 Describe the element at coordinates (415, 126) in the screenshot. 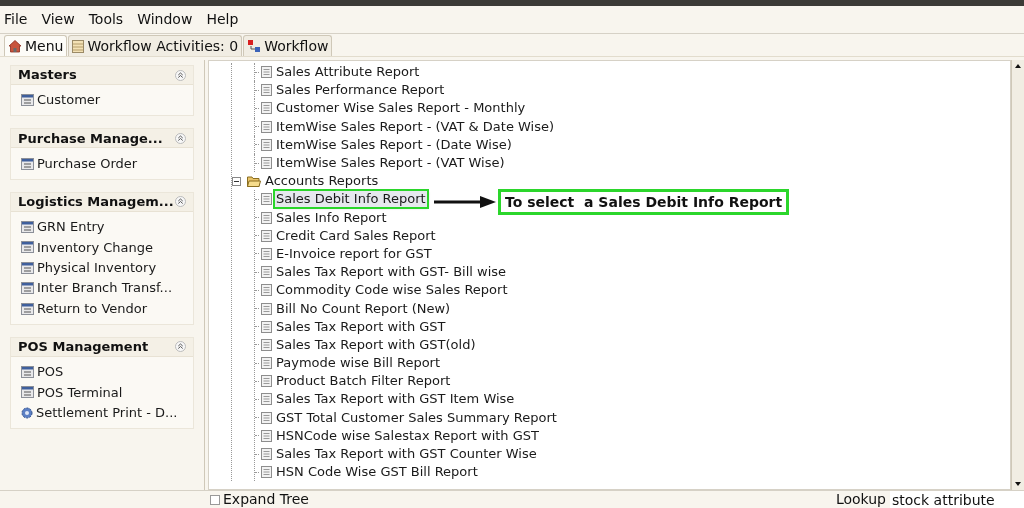

I see `tree-item: ItemWise Sales Report - (VAT & Date Wise)` at that location.